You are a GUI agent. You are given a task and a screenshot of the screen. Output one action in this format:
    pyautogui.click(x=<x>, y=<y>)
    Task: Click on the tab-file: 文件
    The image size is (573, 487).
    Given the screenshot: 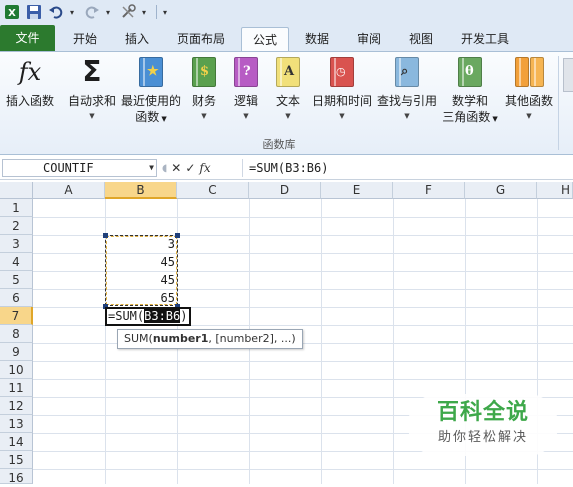 What is the action you would take?
    pyautogui.click(x=27, y=38)
    